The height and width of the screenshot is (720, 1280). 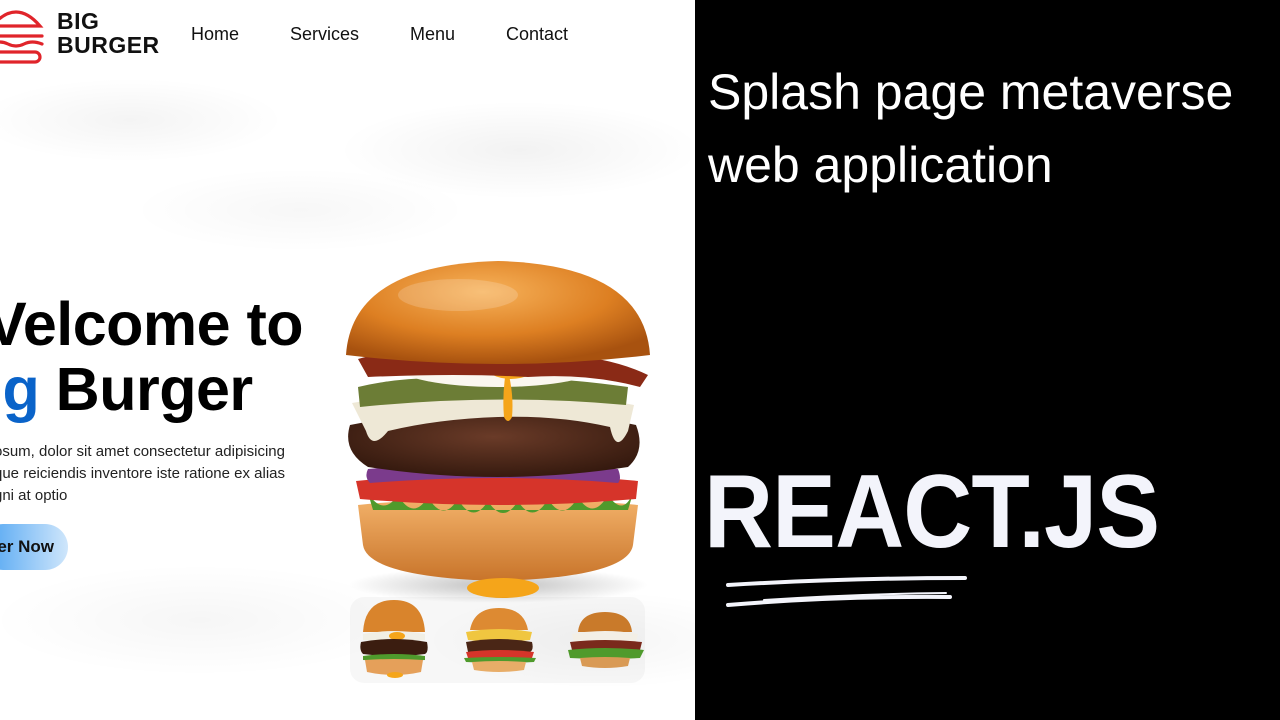 What do you see at coordinates (537, 34) in the screenshot?
I see `nav-contact: Contact` at bounding box center [537, 34].